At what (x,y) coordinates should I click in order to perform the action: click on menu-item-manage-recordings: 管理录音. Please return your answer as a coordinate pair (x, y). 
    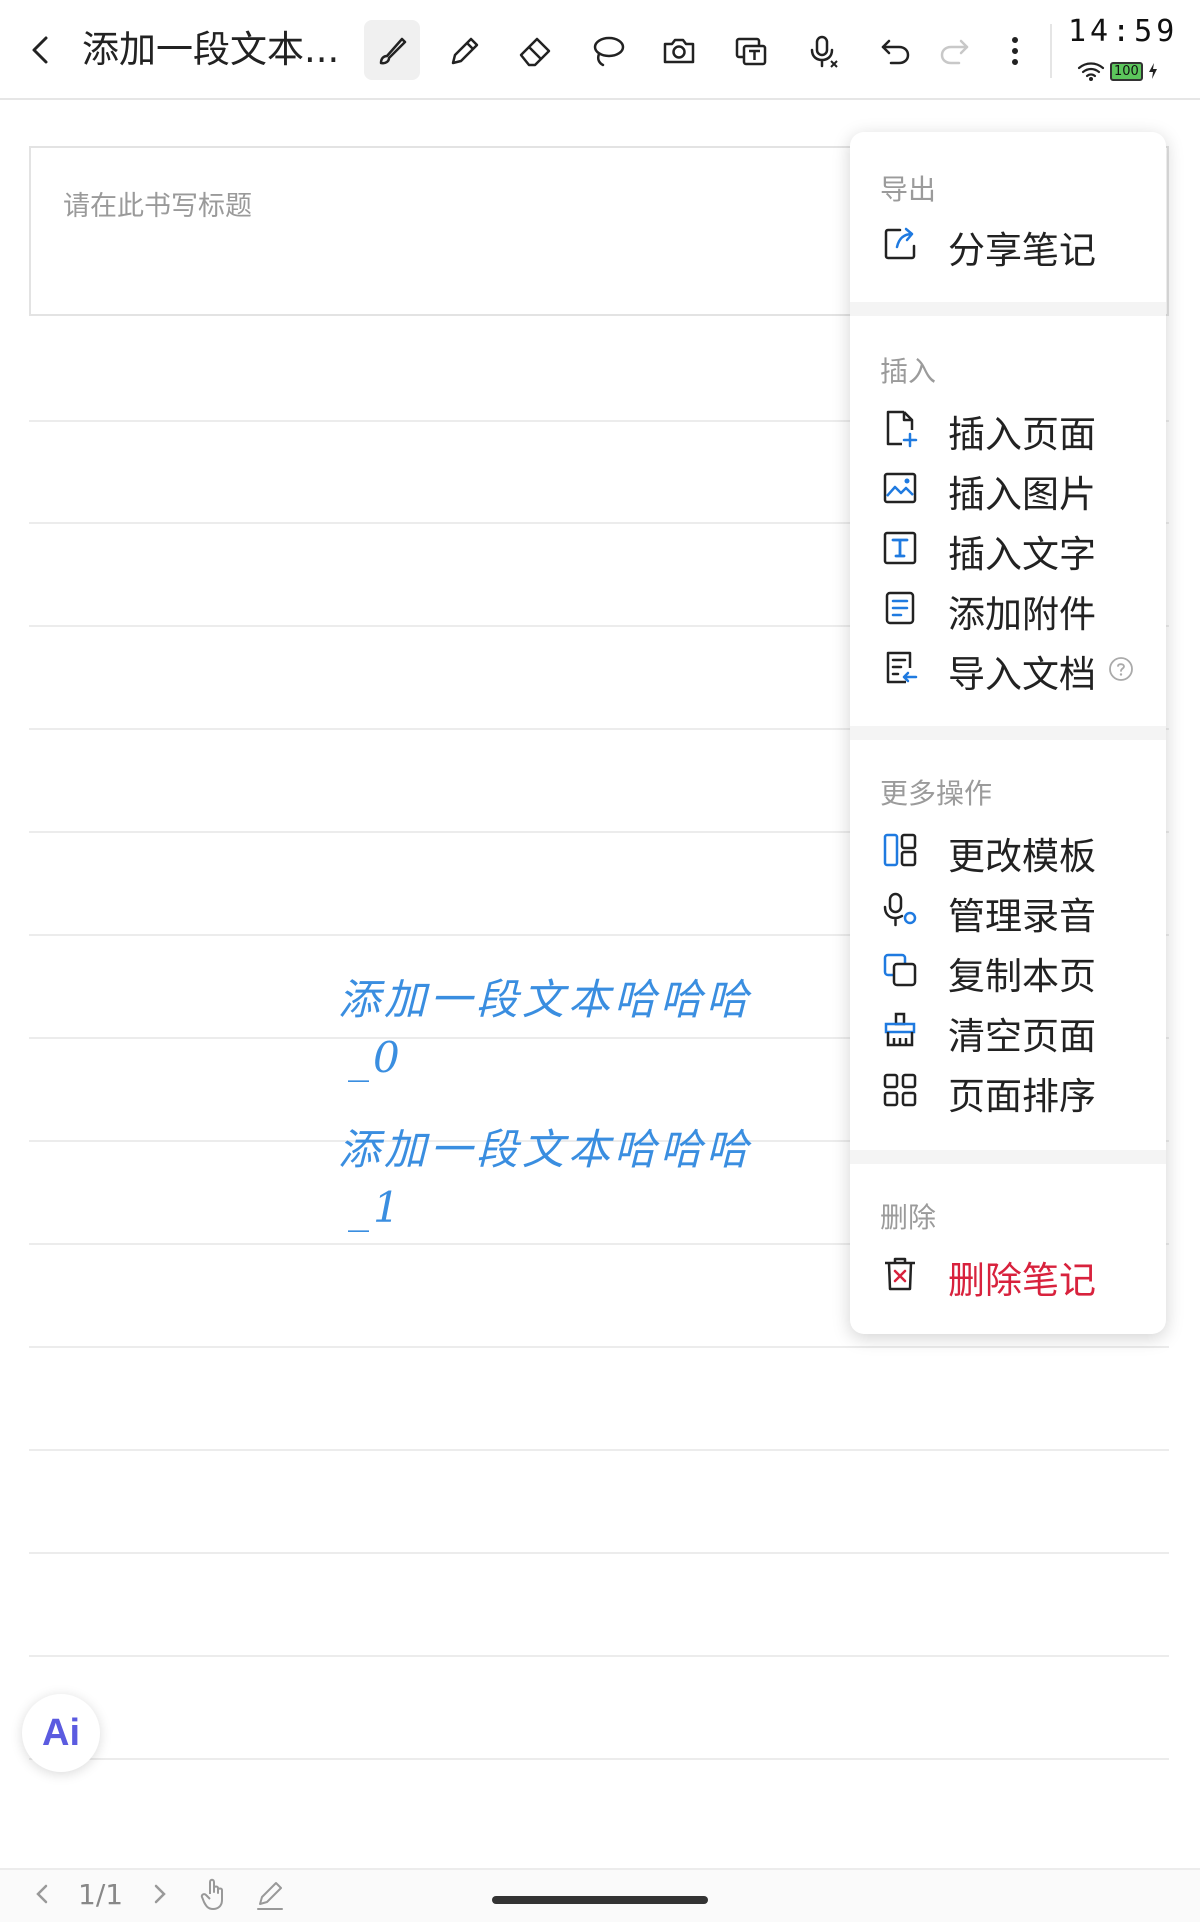
    Looking at the image, I should click on (1008, 910).